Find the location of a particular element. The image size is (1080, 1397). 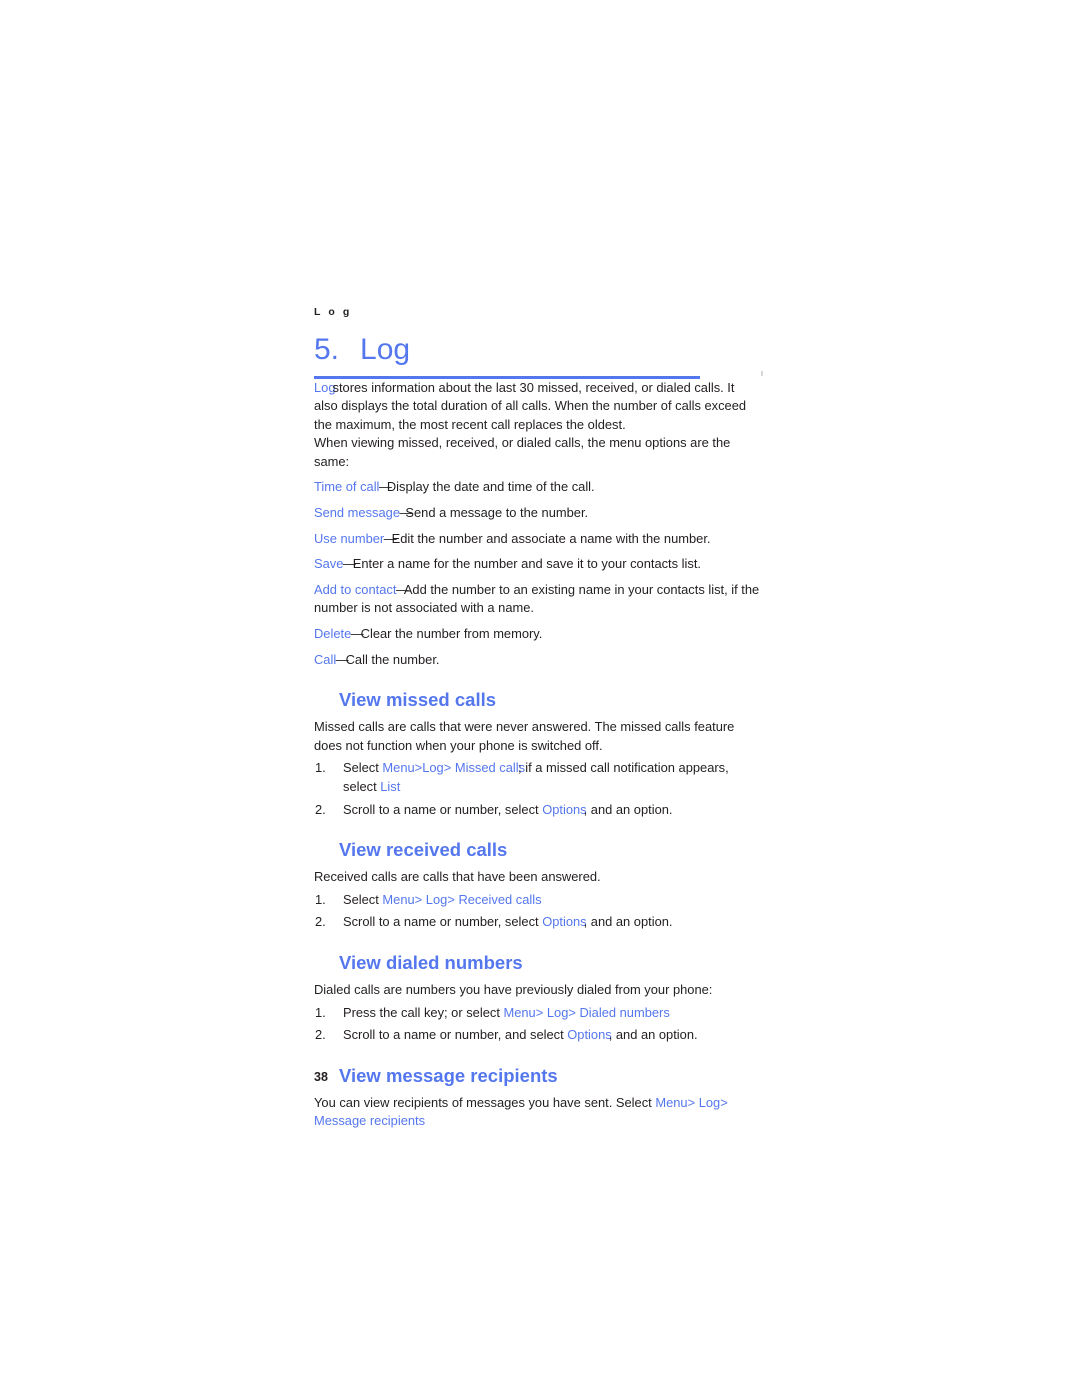

step-item: 1. Select Menu> Log> Received calls is located at coordinates (537, 900).